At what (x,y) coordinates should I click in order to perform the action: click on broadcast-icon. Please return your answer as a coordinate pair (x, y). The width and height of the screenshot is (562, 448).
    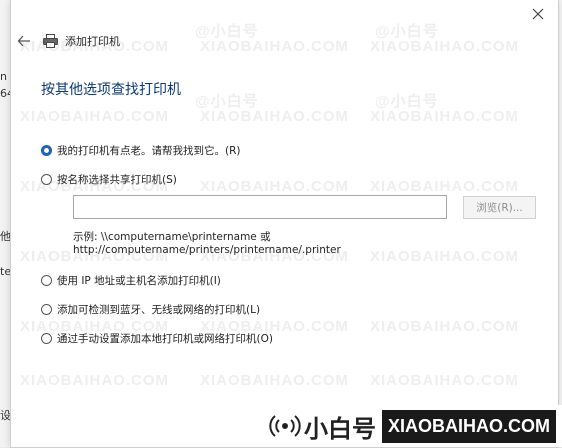
    Looking at the image, I should click on (285, 426).